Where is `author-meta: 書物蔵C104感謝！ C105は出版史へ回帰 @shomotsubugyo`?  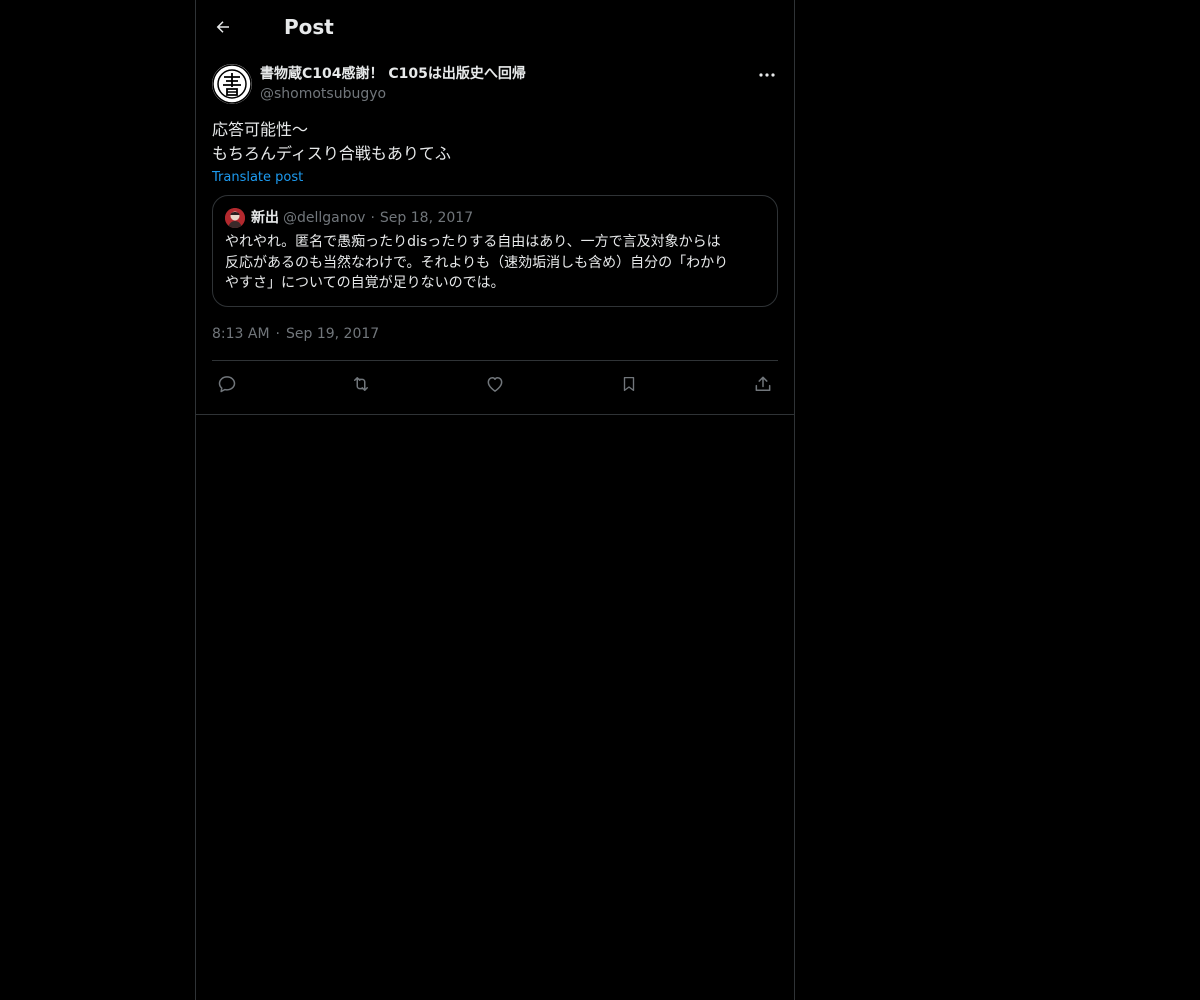 author-meta: 書物蔵C104感謝！ C105は出版史へ回帰 @shomotsubugyo is located at coordinates (393, 84).